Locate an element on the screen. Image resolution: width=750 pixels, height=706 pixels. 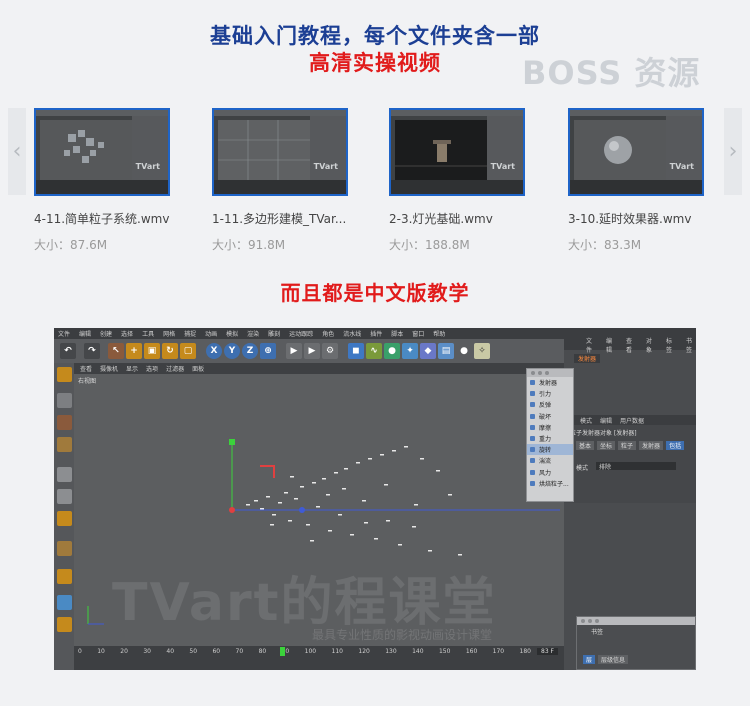
menu-item-attractor: 引力 is located at coordinates (550, 393).